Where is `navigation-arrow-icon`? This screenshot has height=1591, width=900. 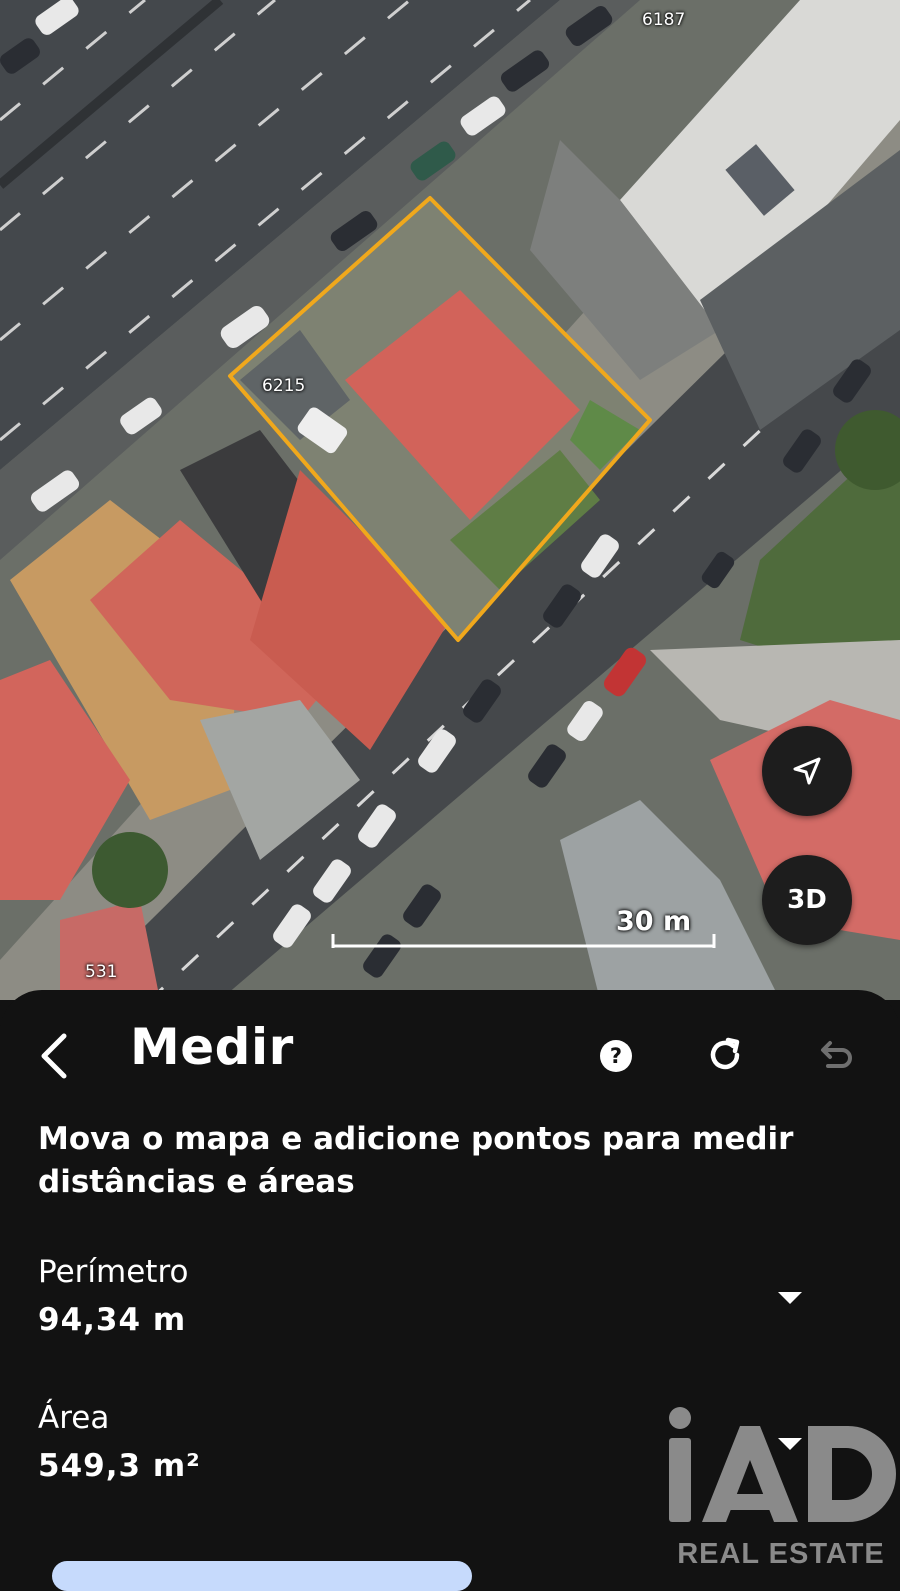
navigation-arrow-icon is located at coordinates (807, 771).